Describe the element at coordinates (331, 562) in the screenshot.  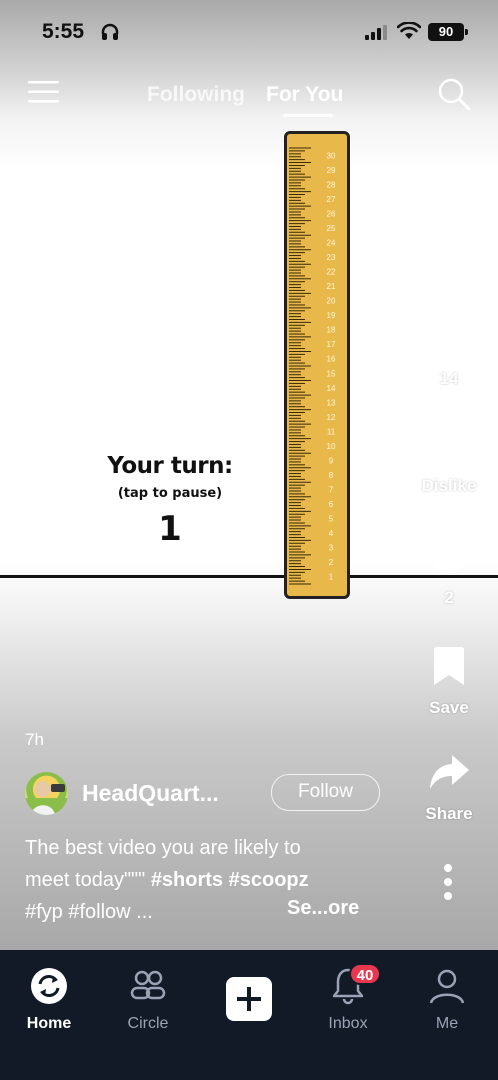
I see `ruler-number: 2` at that location.